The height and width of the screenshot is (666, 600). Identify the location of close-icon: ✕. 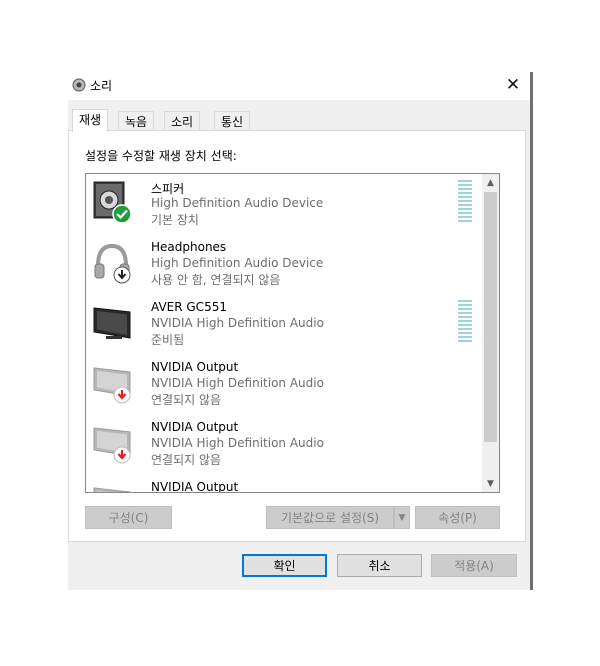
(513, 85).